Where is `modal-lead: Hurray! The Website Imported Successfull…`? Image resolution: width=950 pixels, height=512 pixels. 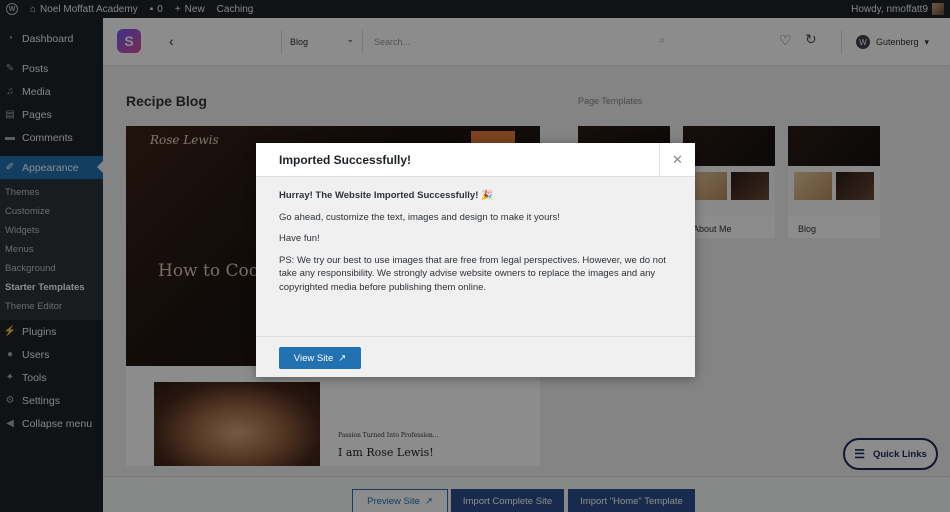 modal-lead: Hurray! The Website Imported Successfull… is located at coordinates (386, 195).